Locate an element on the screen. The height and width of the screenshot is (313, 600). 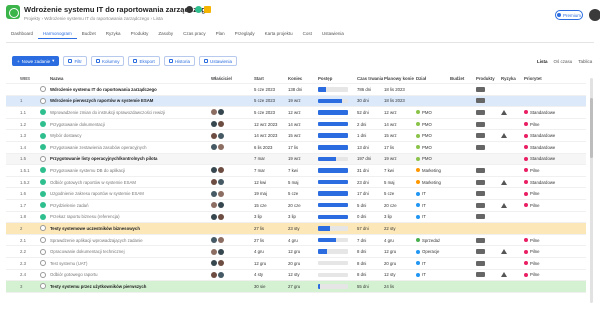
col-progress: Postęp is located at coordinates (337, 78).